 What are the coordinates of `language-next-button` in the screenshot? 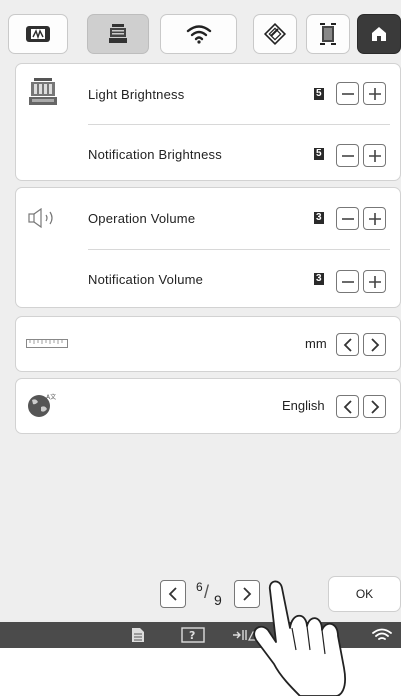 It's located at (374, 406).